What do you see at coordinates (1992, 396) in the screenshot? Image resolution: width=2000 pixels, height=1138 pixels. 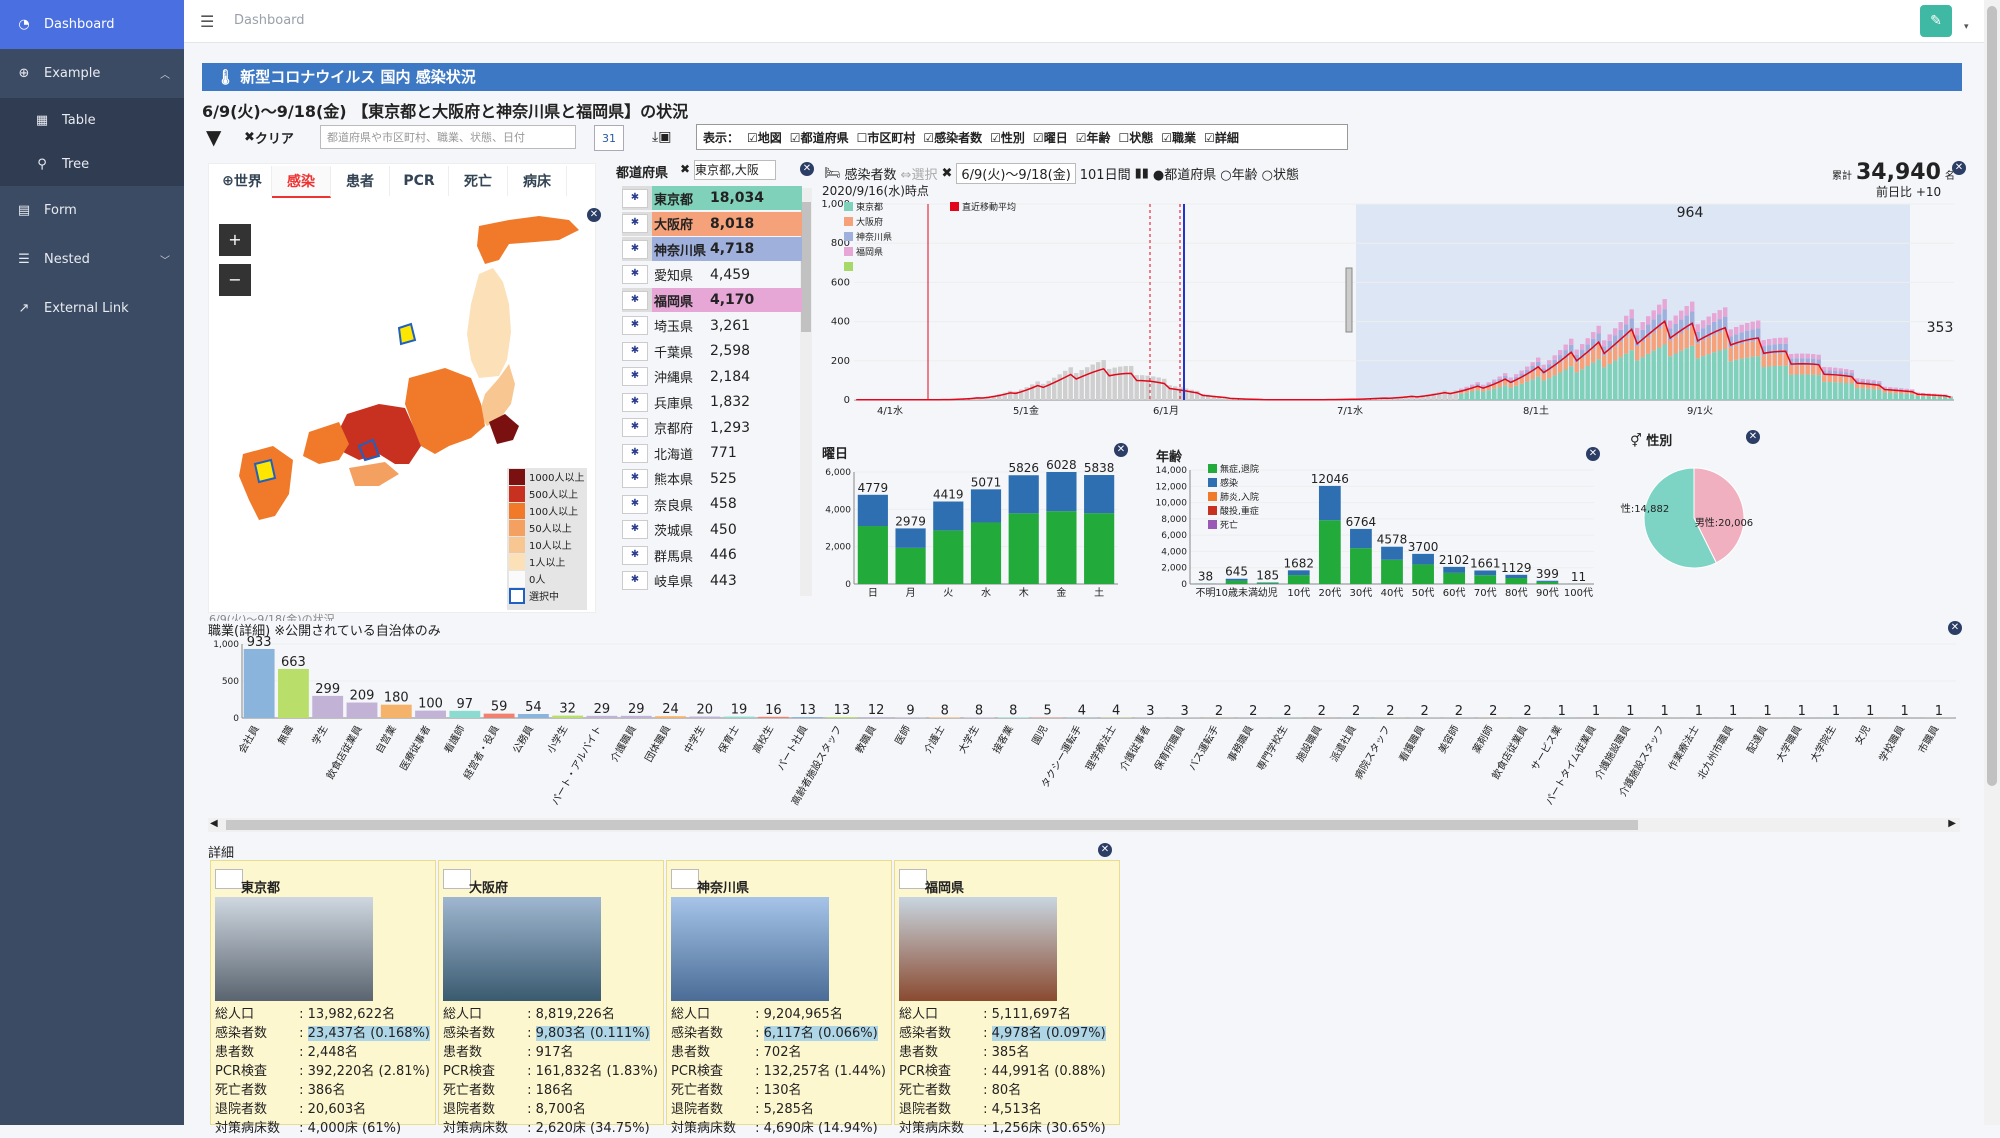 I see `scrollbar-thumb` at bounding box center [1992, 396].